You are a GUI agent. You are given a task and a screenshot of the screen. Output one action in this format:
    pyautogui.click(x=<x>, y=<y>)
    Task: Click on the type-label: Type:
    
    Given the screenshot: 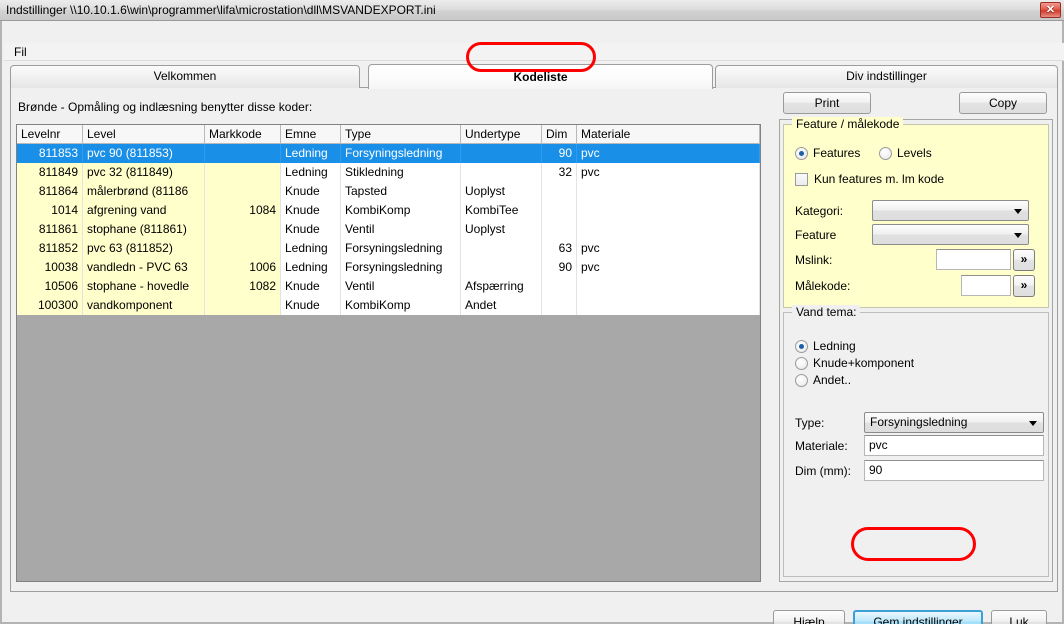 What is the action you would take?
    pyautogui.click(x=810, y=423)
    